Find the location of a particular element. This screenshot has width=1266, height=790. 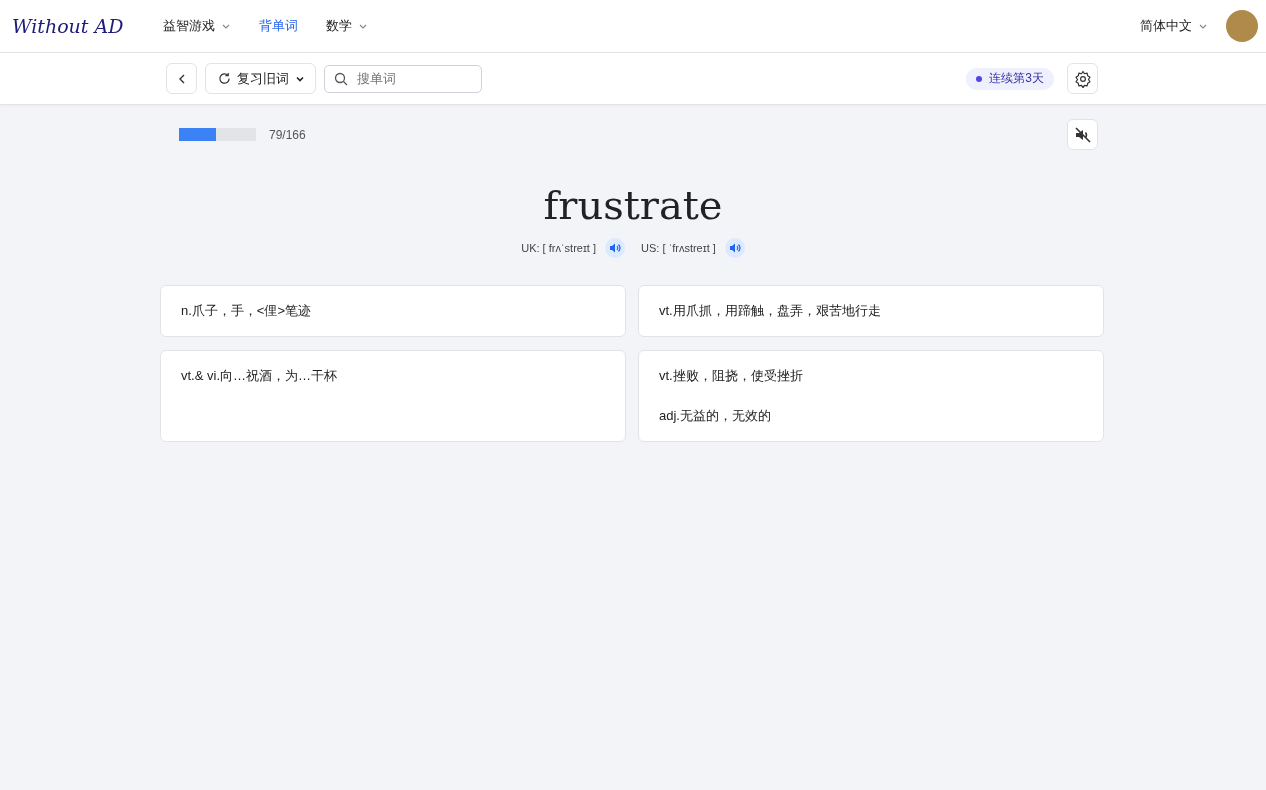

answer-option-card: vt.用爪抓，用蹄触，盘弄，艰苦地行走 is located at coordinates (871, 311).